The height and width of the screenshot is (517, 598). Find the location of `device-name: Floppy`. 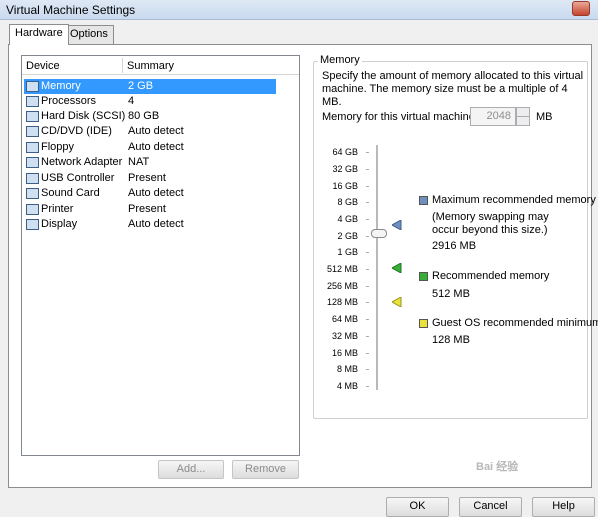

device-name: Floppy is located at coordinates (58, 147).